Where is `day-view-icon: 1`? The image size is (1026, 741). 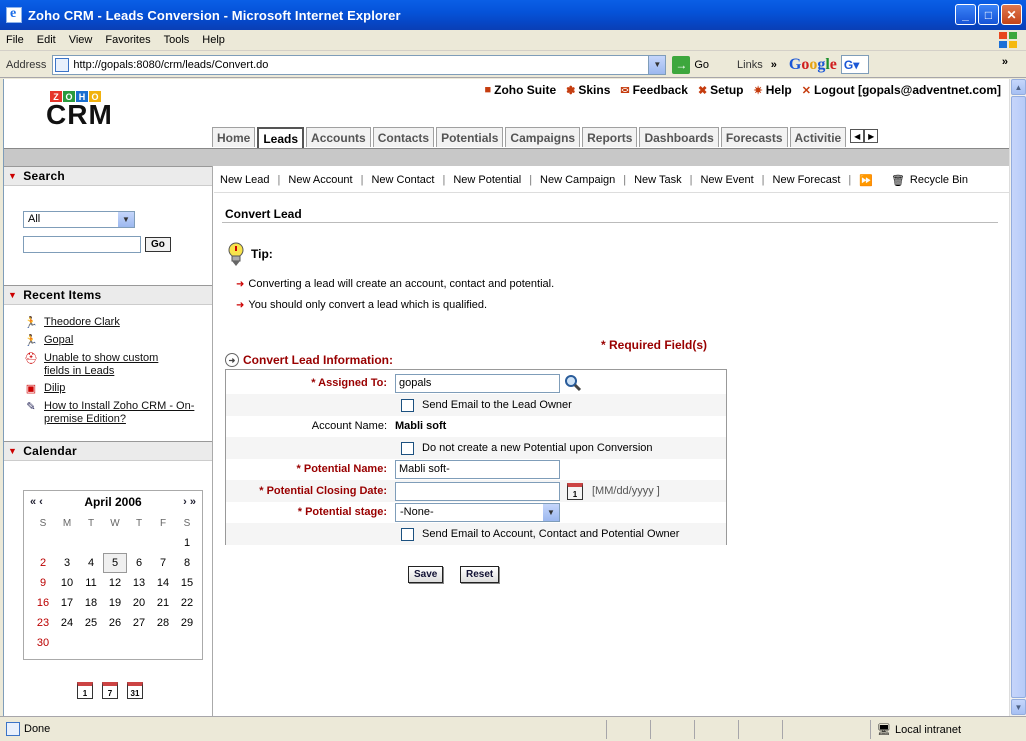
day-view-icon: 1 is located at coordinates (85, 690).